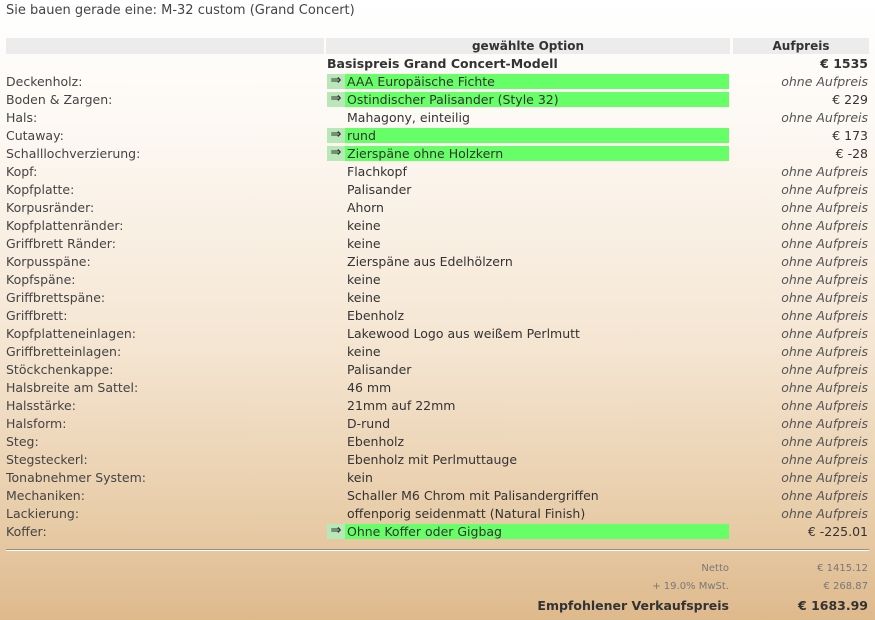 The width and height of the screenshot is (875, 620). What do you see at coordinates (22, 171) in the screenshot?
I see `row-label: Kopf:` at bounding box center [22, 171].